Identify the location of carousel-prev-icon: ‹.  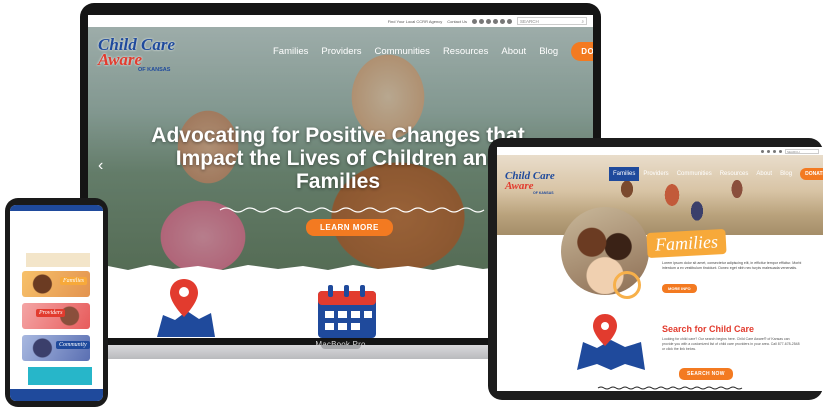
(100, 166).